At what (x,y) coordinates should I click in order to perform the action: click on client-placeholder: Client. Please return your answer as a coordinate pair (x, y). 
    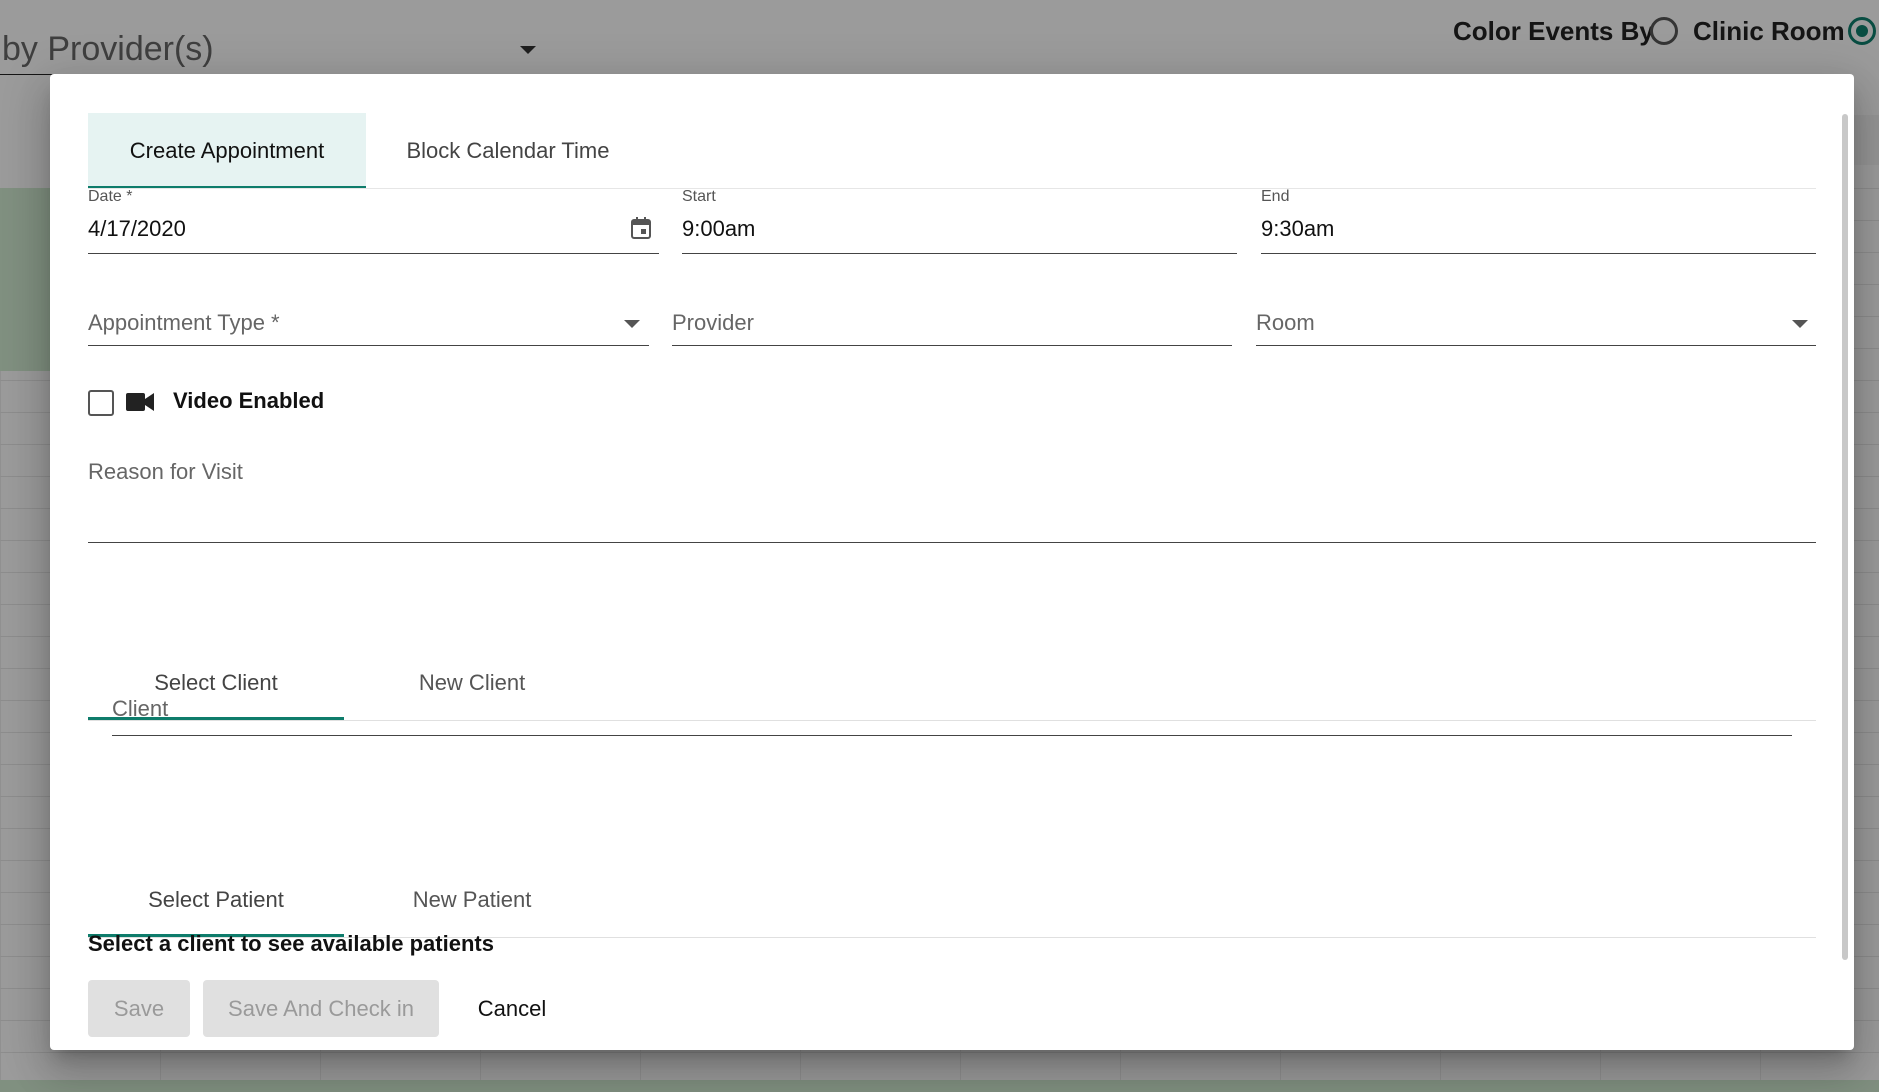
    Looking at the image, I should click on (140, 708).